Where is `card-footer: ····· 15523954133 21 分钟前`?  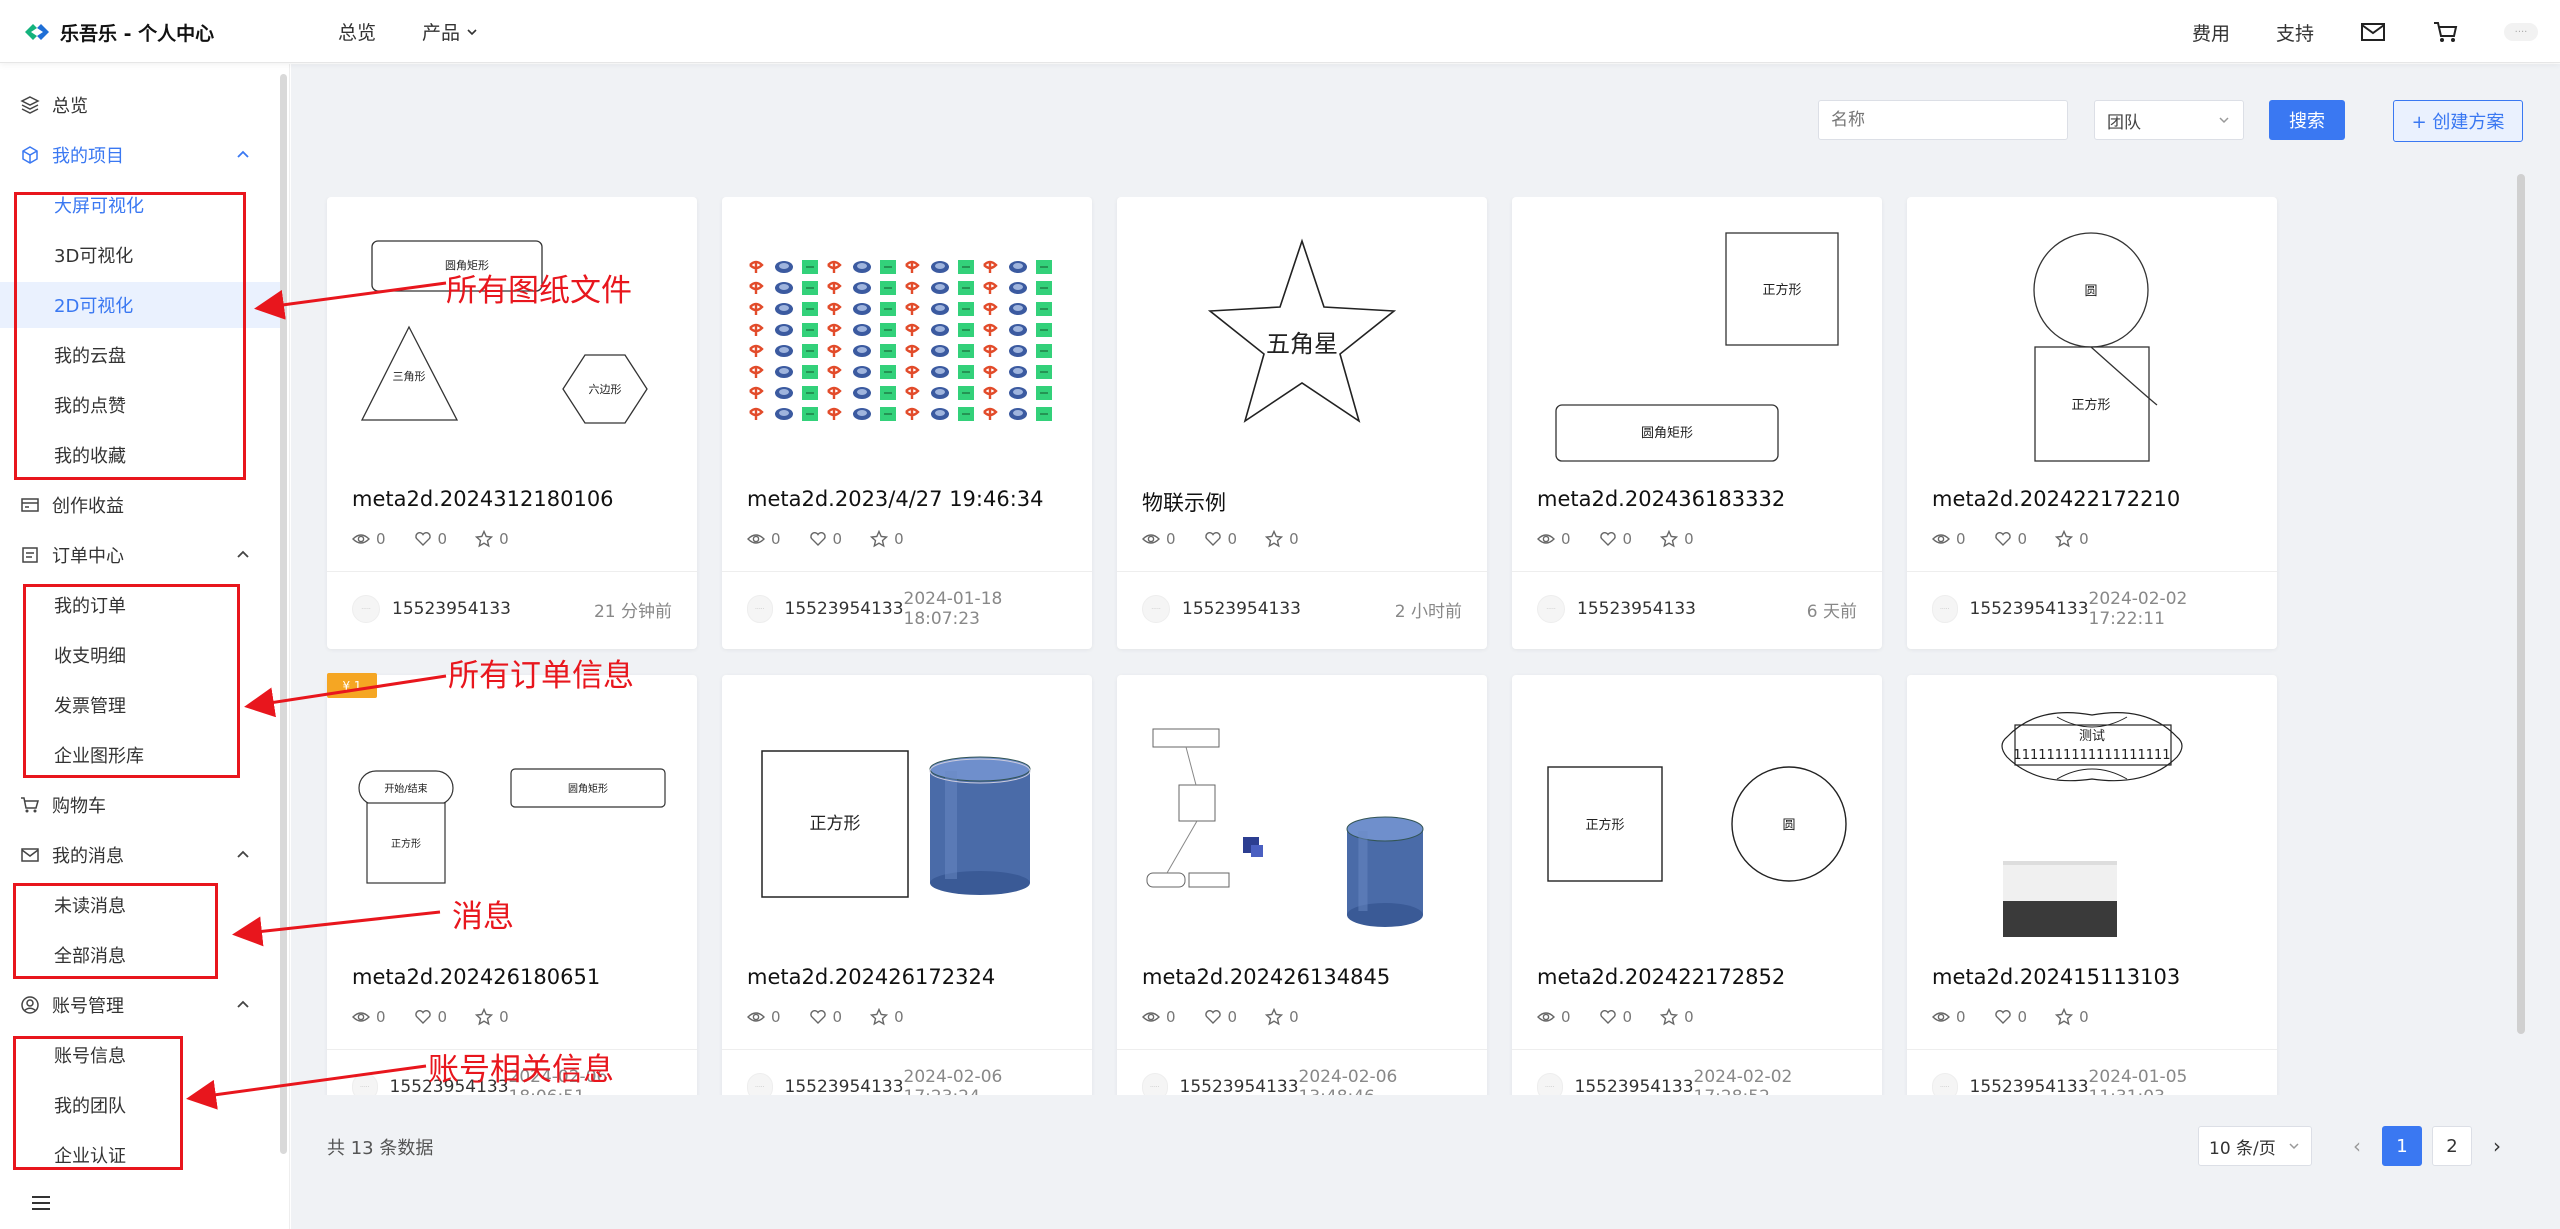
card-footer: ····· 15523954133 21 分钟前 is located at coordinates (512, 609).